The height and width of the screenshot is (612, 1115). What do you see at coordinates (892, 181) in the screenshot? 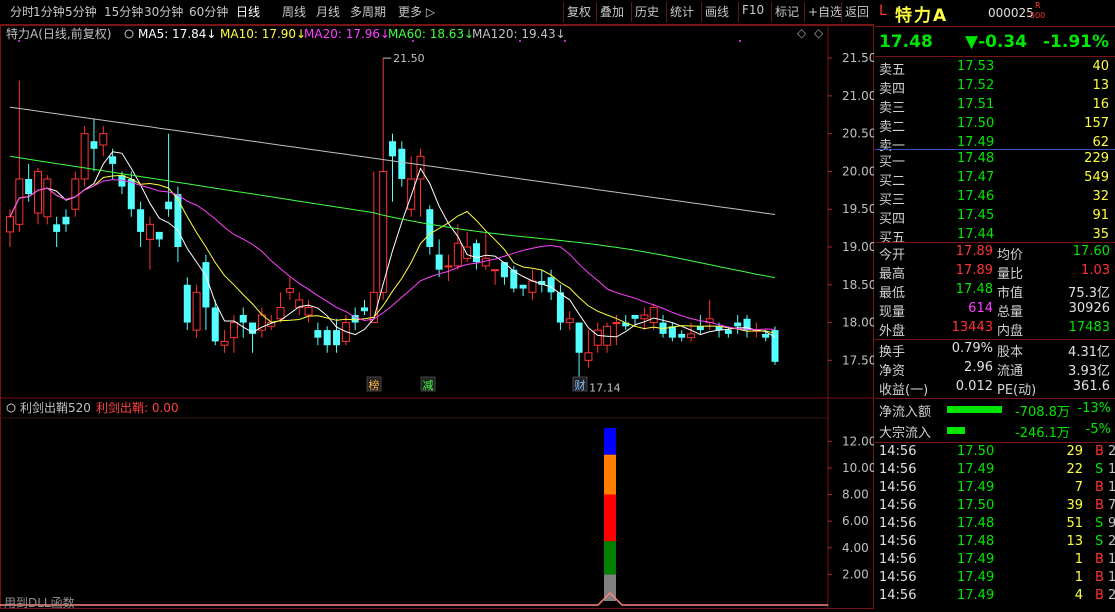
I see `bid-1-label: 买二` at bounding box center [892, 181].